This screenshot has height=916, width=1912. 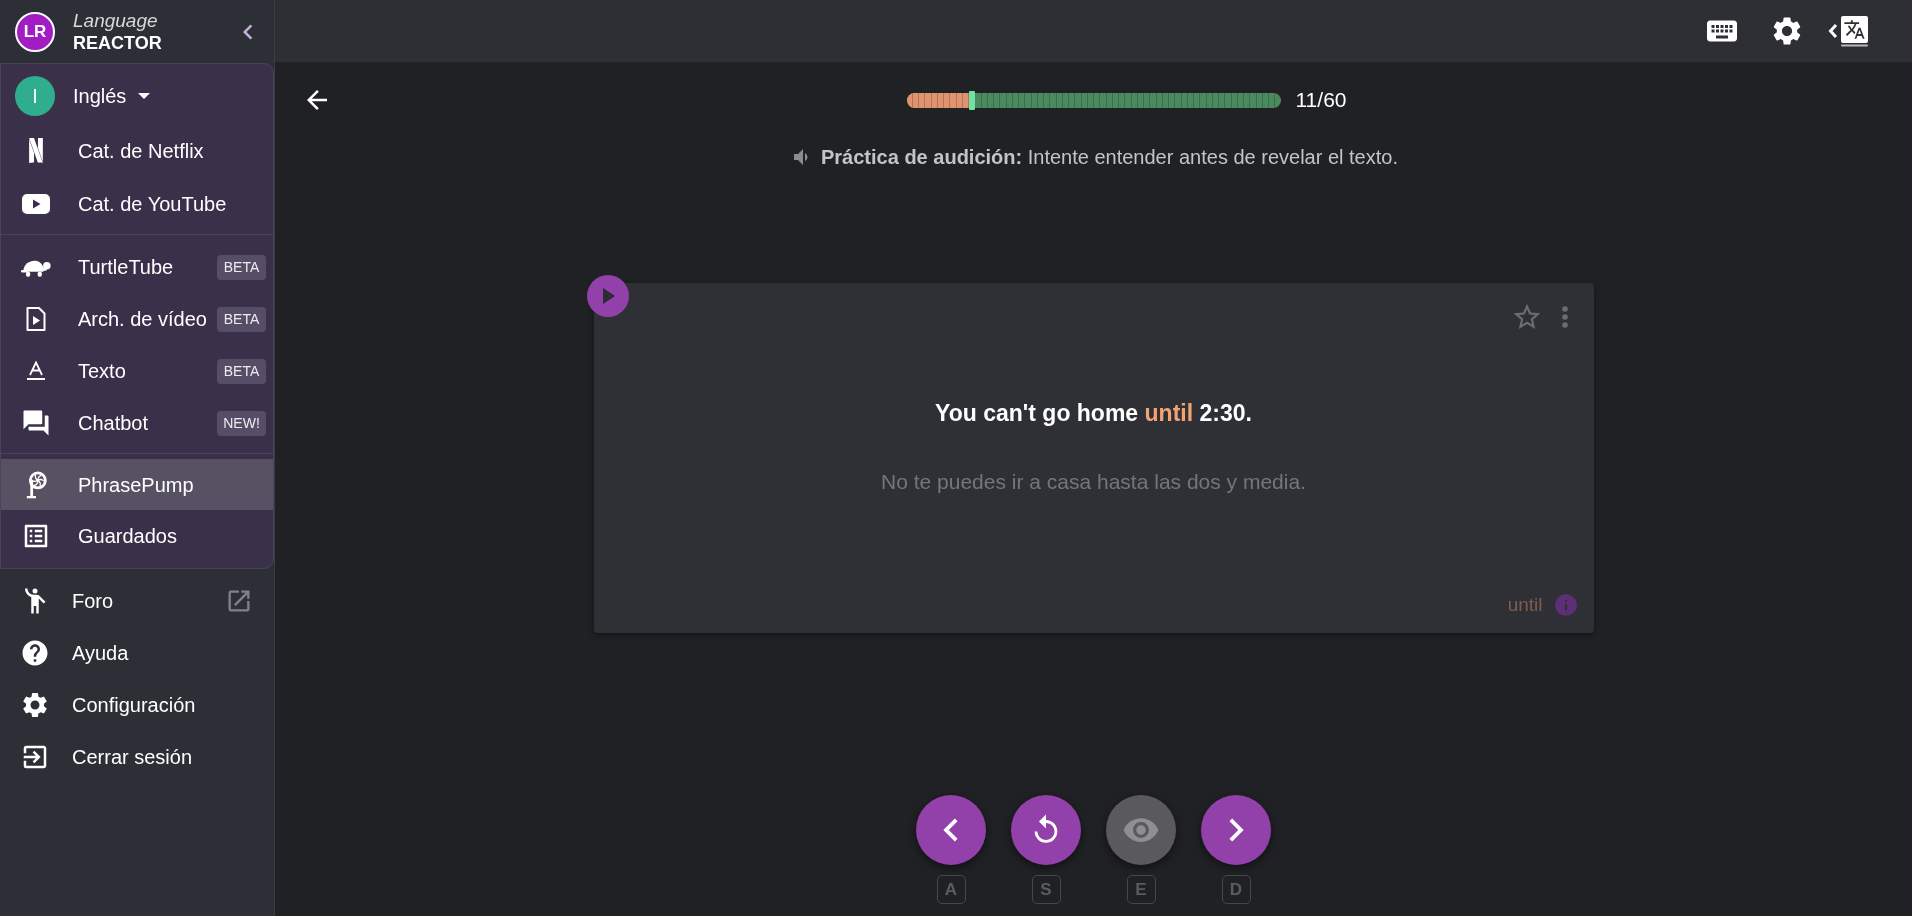 I want to click on translate-book-icon, so click(x=1848, y=31).